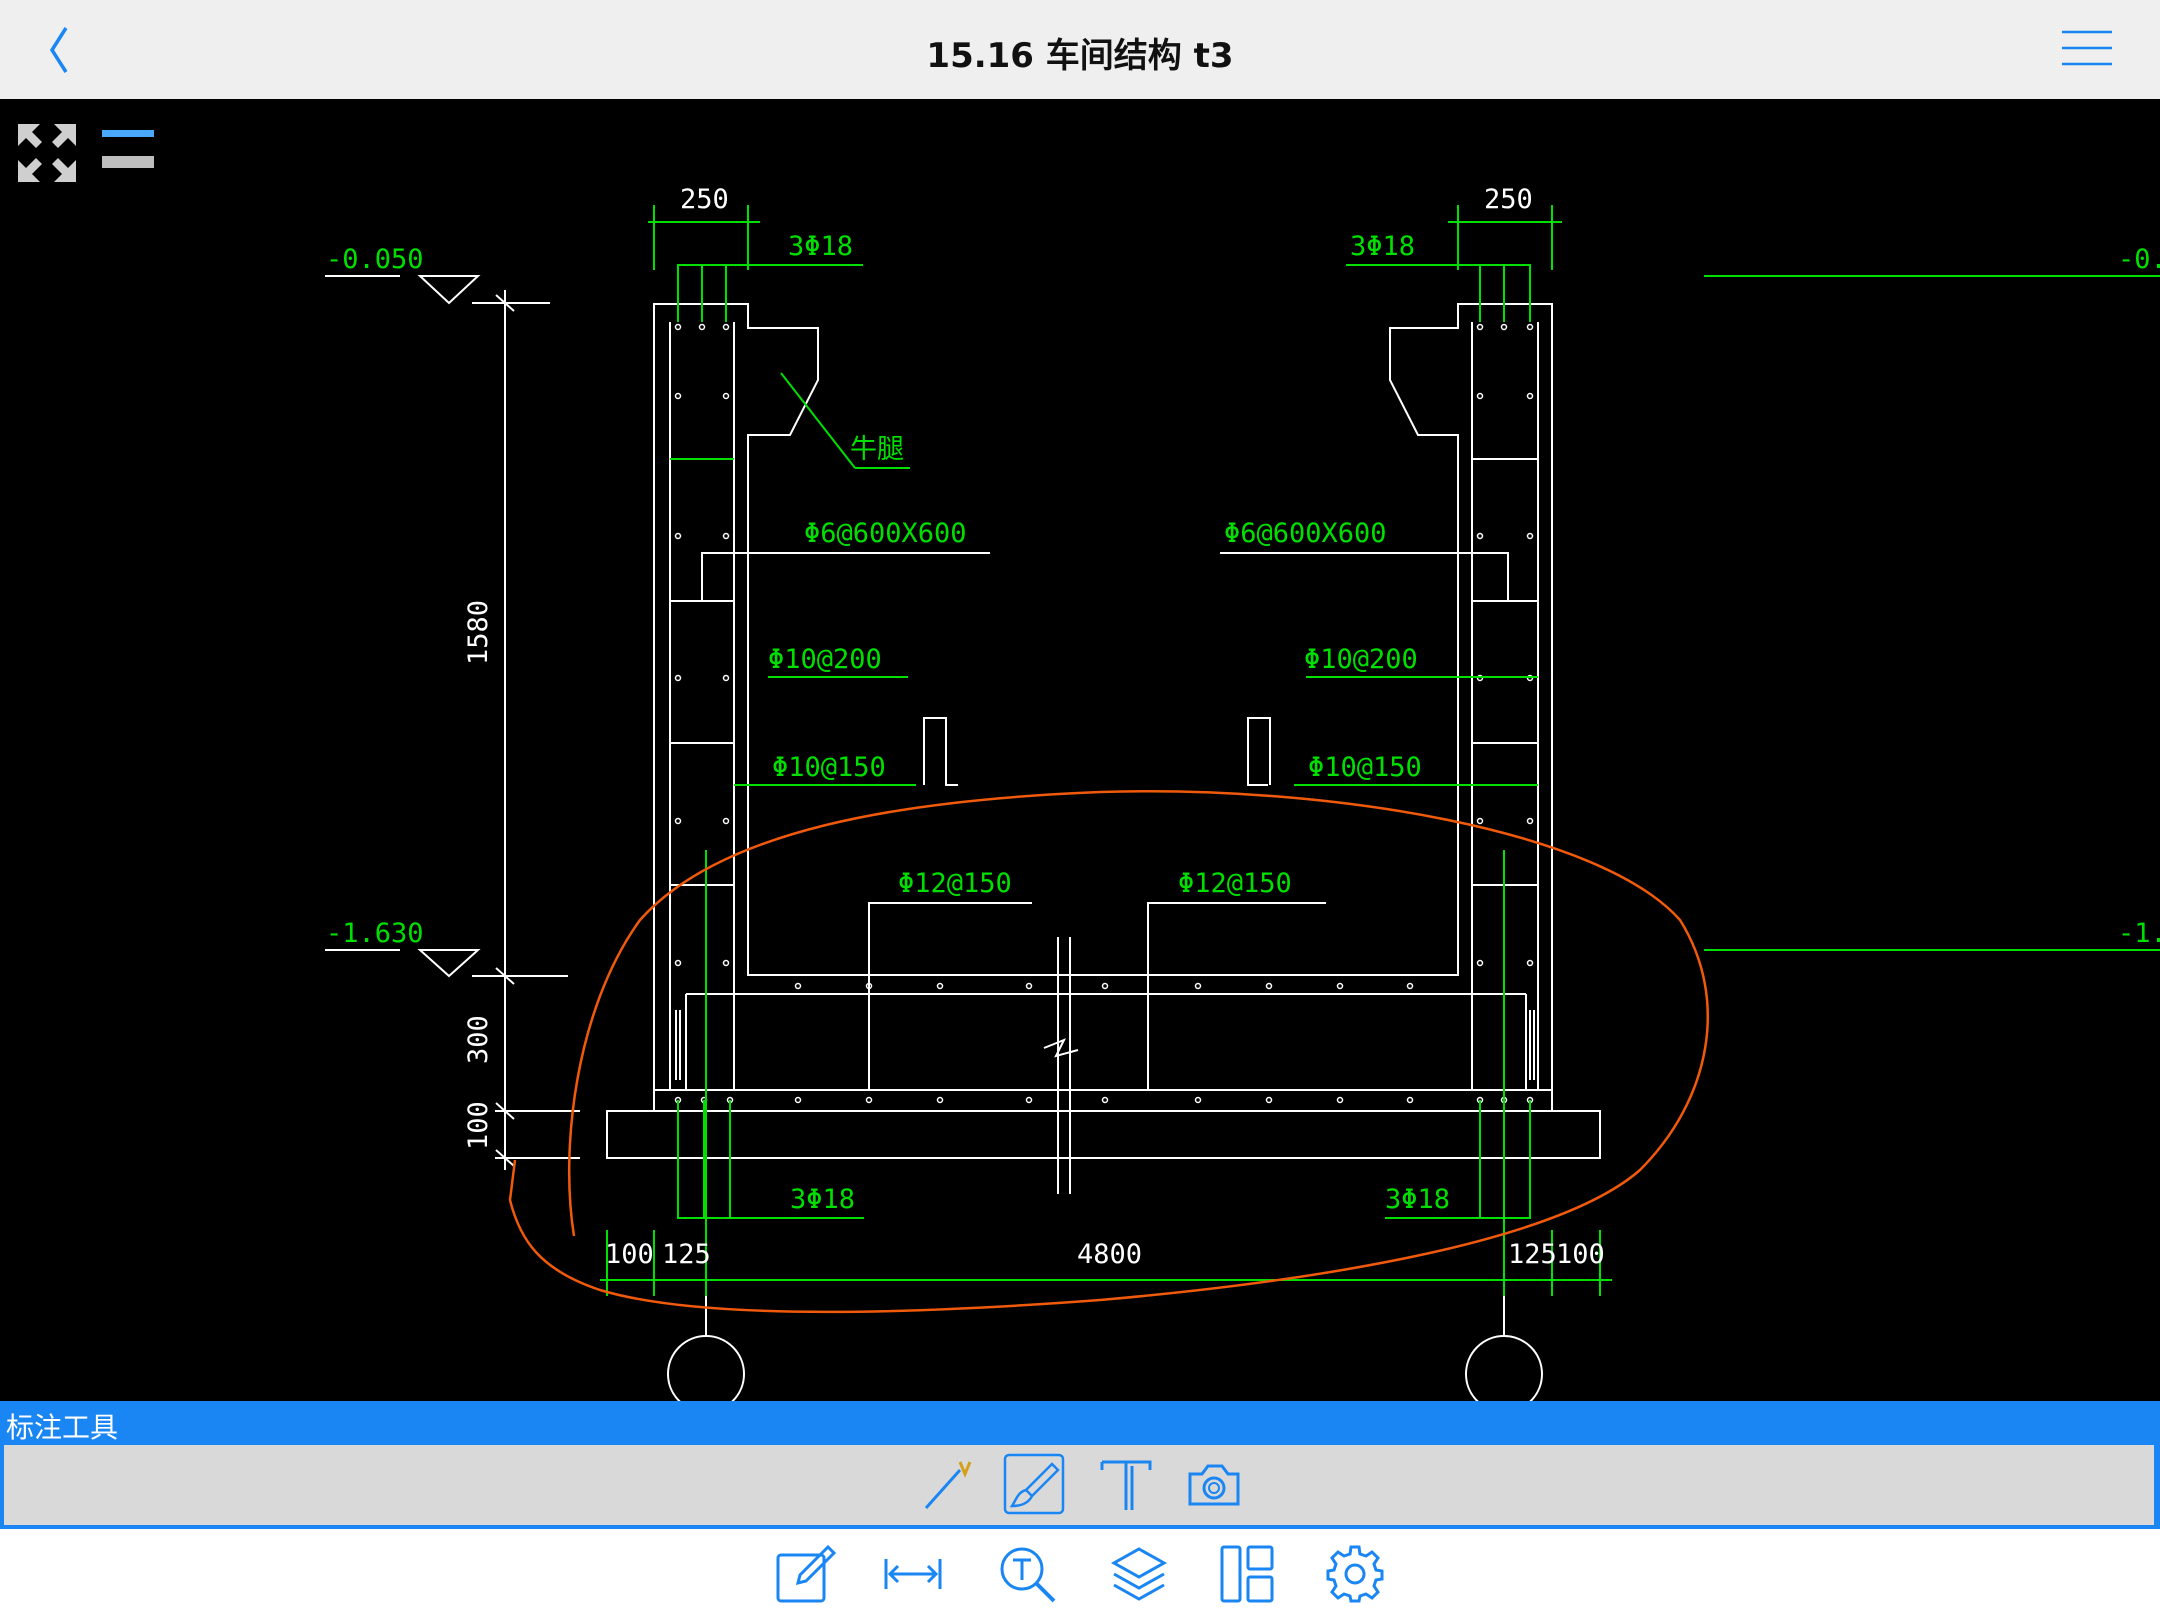  I want to click on layer-toggle-icon, so click(128, 151).